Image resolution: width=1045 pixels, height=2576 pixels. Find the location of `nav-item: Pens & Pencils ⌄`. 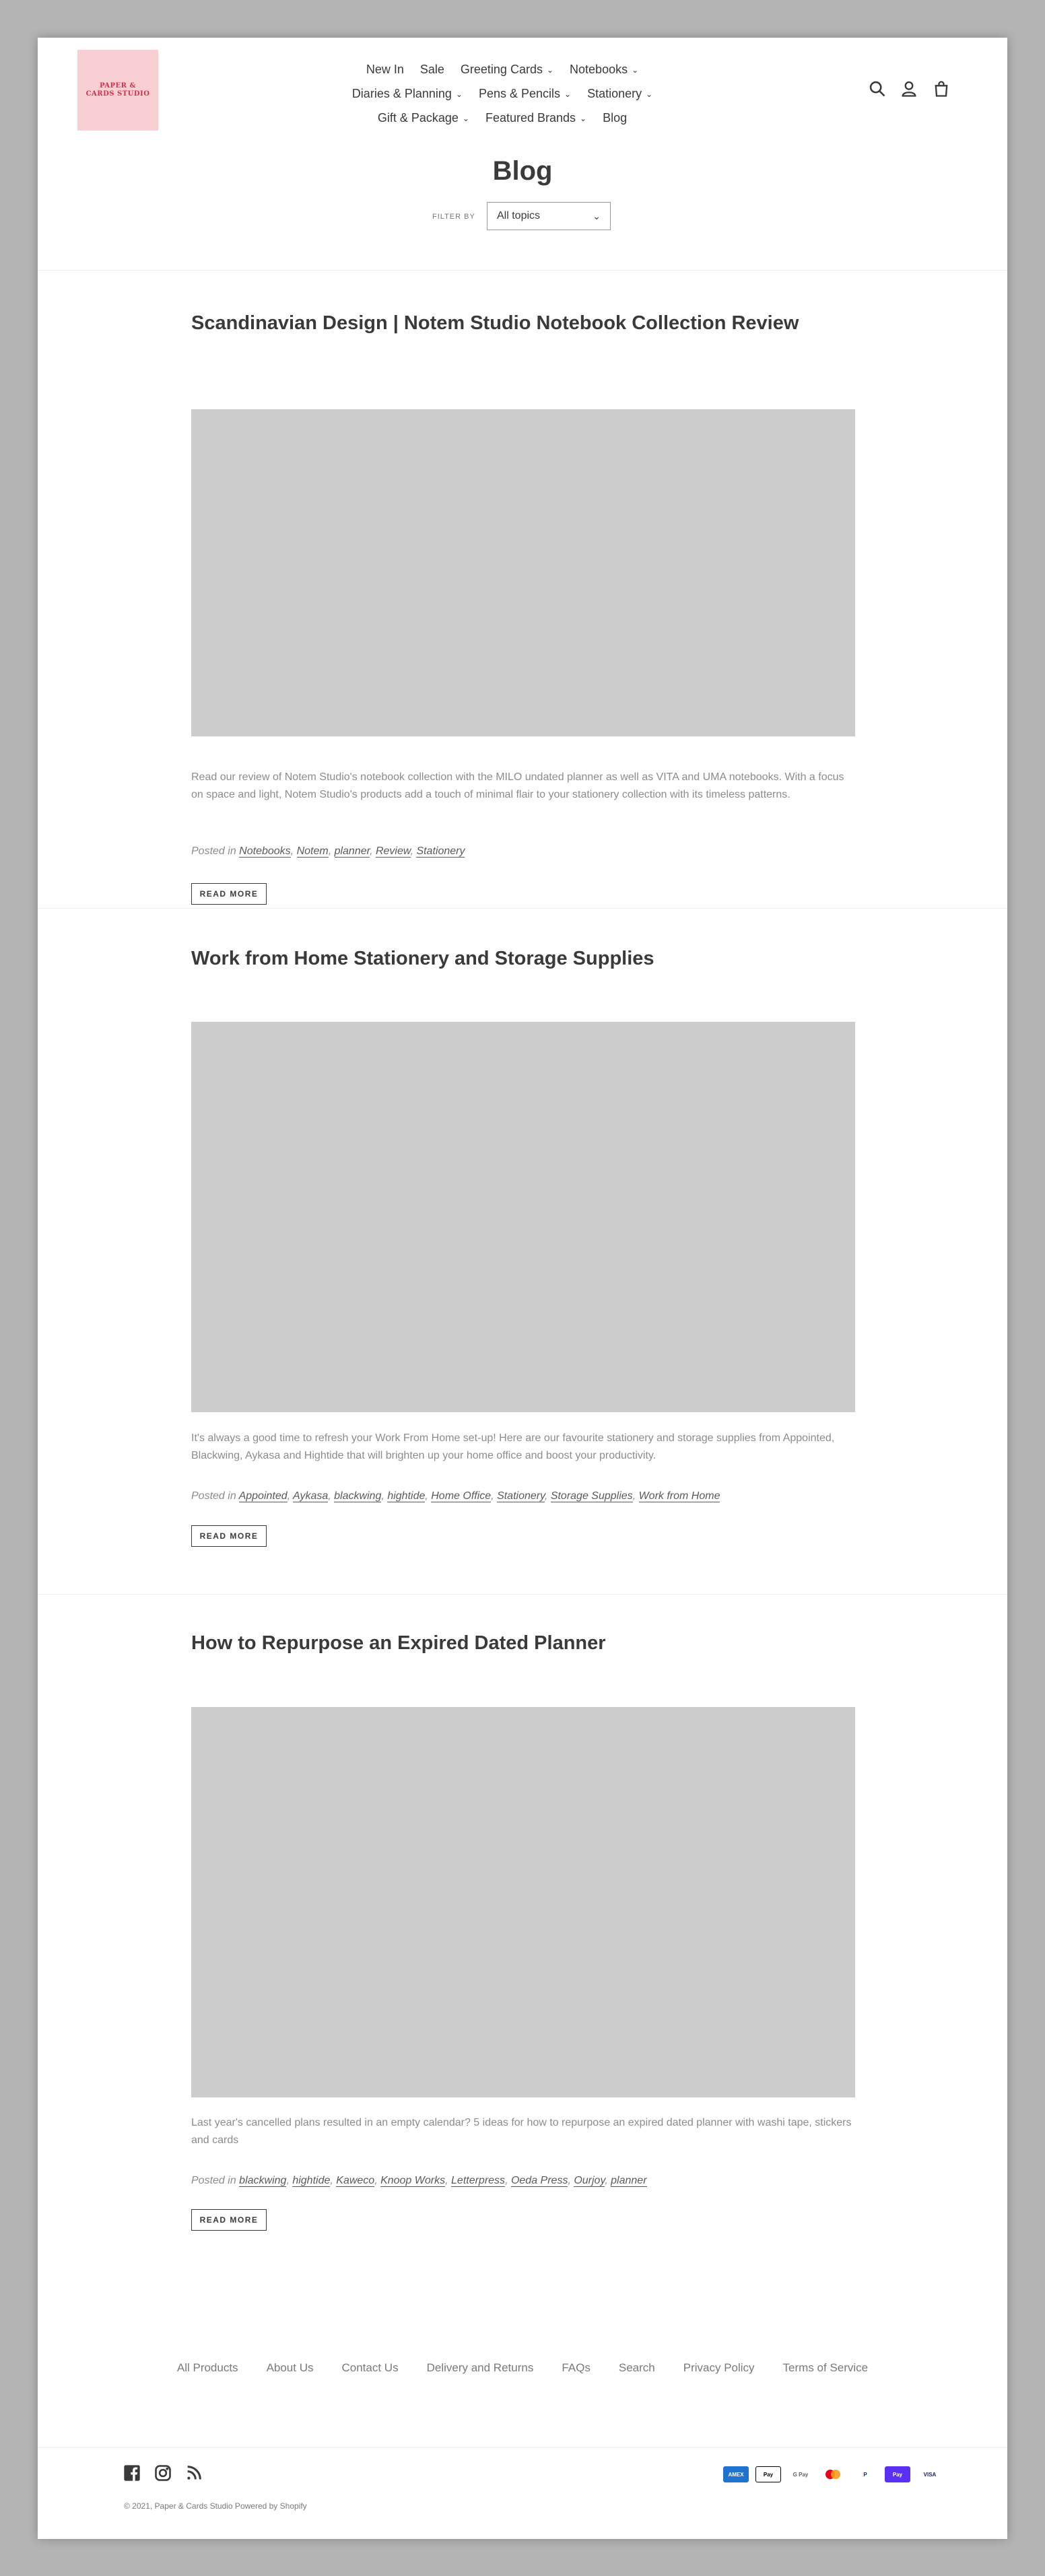

nav-item: Pens & Pencils ⌄ is located at coordinates (525, 94).